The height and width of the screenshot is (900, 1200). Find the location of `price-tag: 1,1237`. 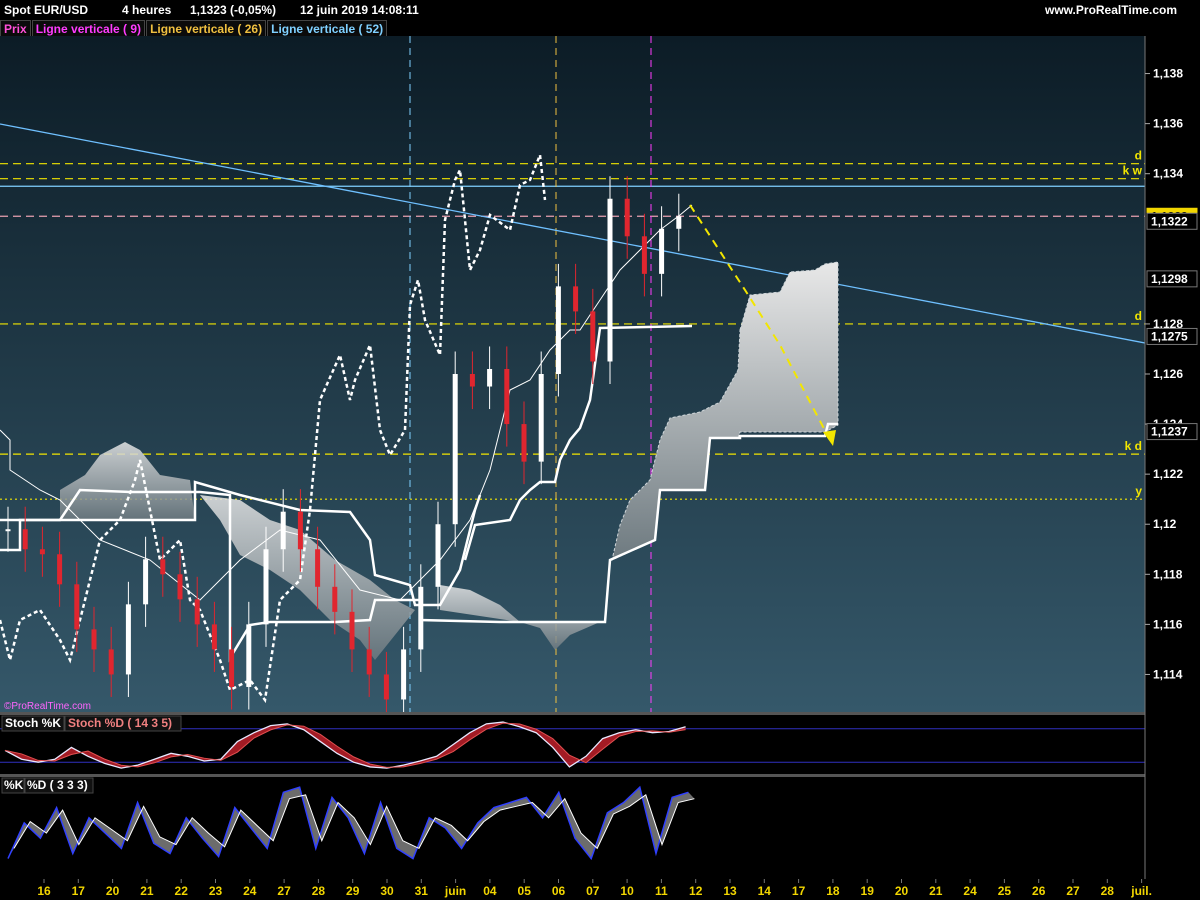

price-tag: 1,1237 is located at coordinates (1169, 432).